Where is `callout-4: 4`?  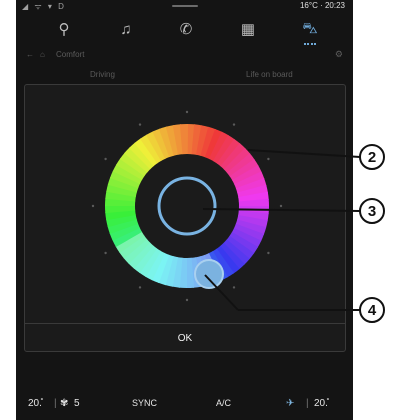 callout-4: 4 is located at coordinates (372, 310).